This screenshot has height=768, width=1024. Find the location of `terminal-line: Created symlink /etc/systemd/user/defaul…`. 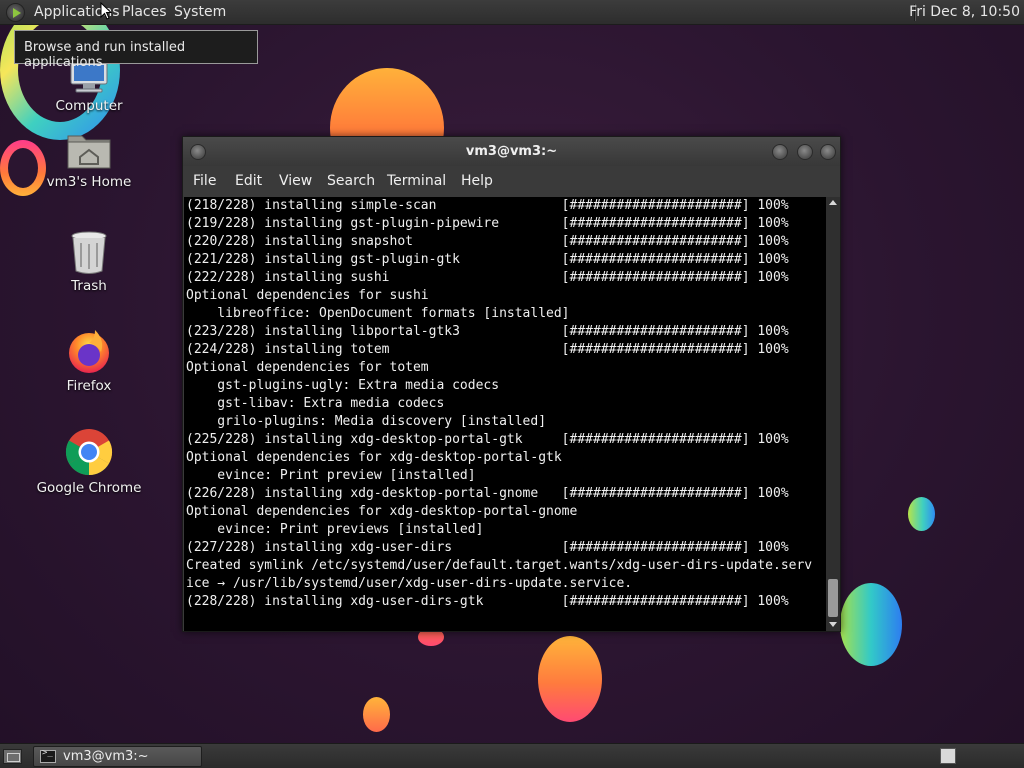

terminal-line: Created symlink /etc/systemd/user/defaul… is located at coordinates (499, 565).